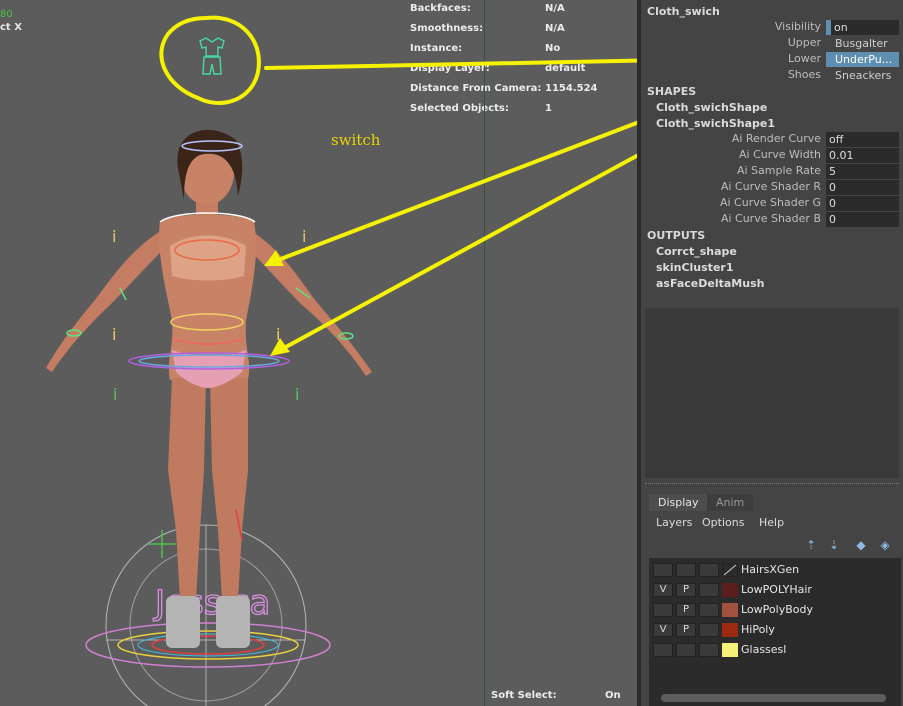 The image size is (903, 706). I want to click on layer-row: V P LowPOLYHair, so click(775, 590).